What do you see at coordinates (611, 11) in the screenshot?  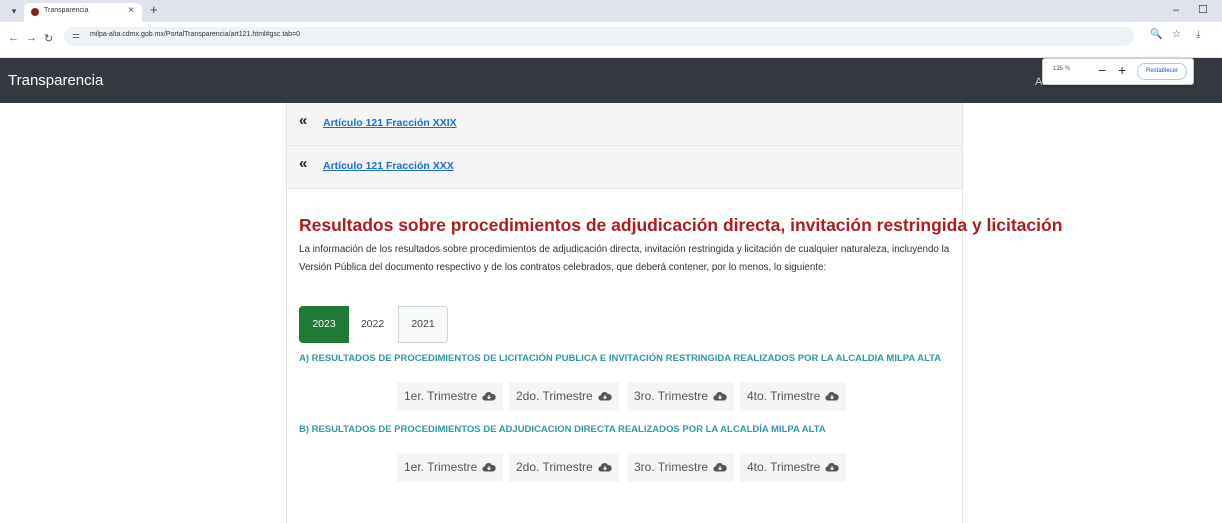 I see `browser-tab-strip: ▾ Transparencia × + – ☐` at bounding box center [611, 11].